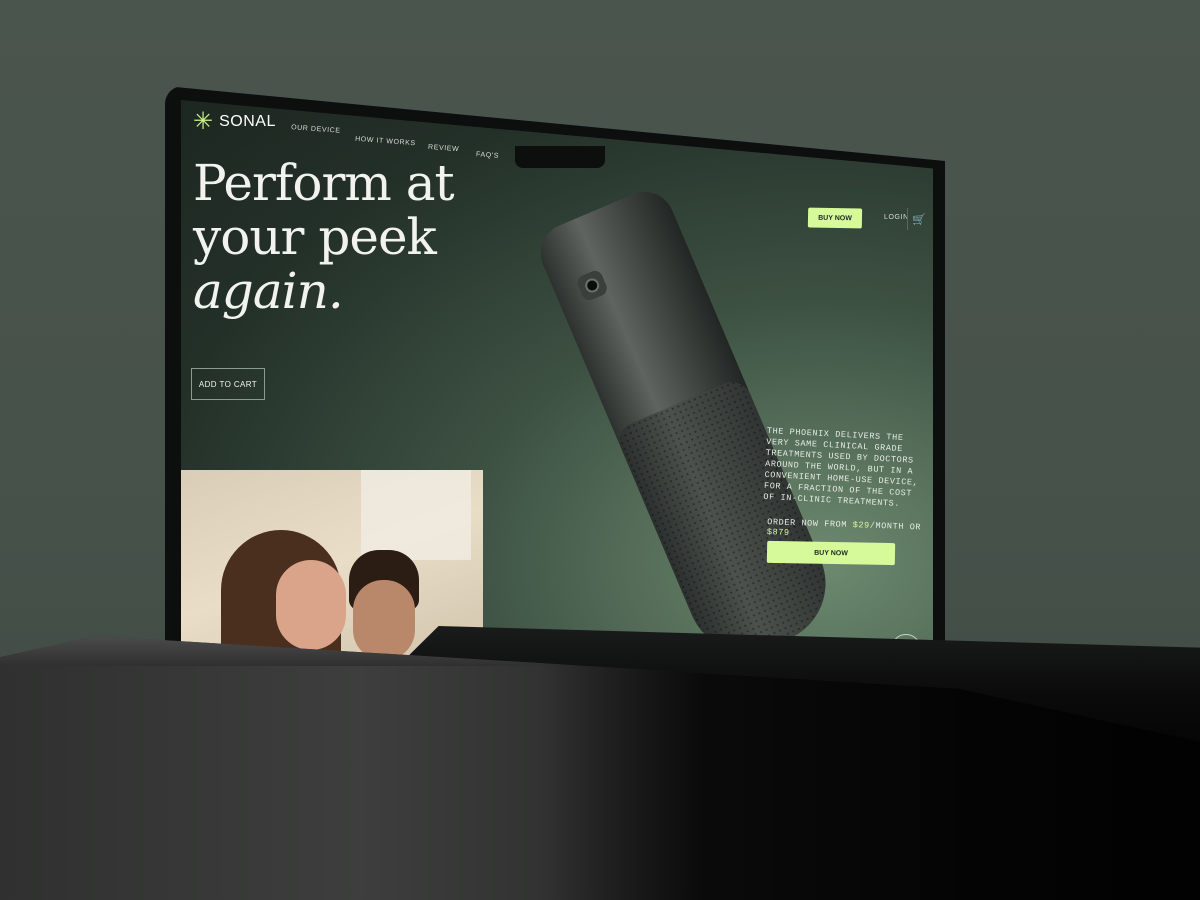  I want to click on asterisk-logo-icon: ✳, so click(203, 121).